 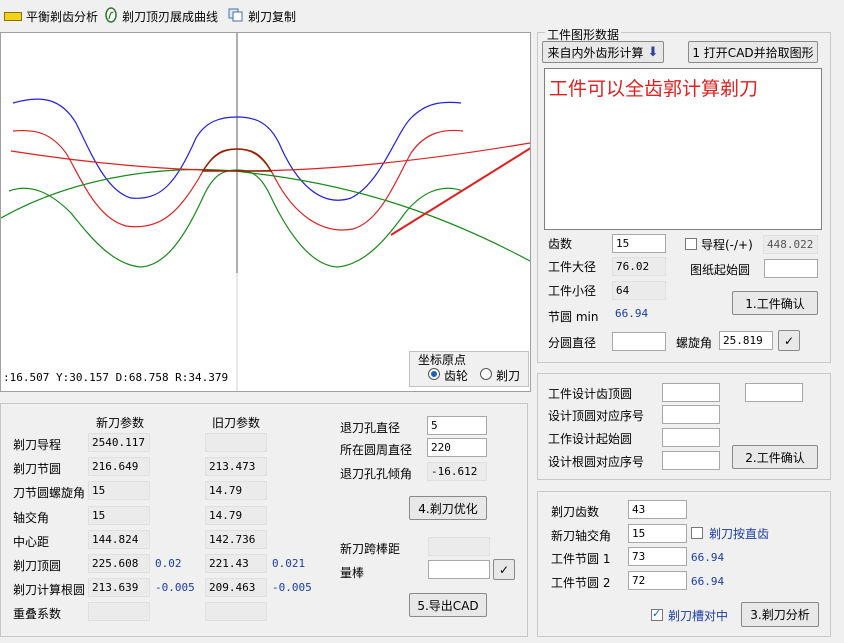 What do you see at coordinates (657, 556) in the screenshot?
I see `pitch-circle-1-input: 73` at bounding box center [657, 556].